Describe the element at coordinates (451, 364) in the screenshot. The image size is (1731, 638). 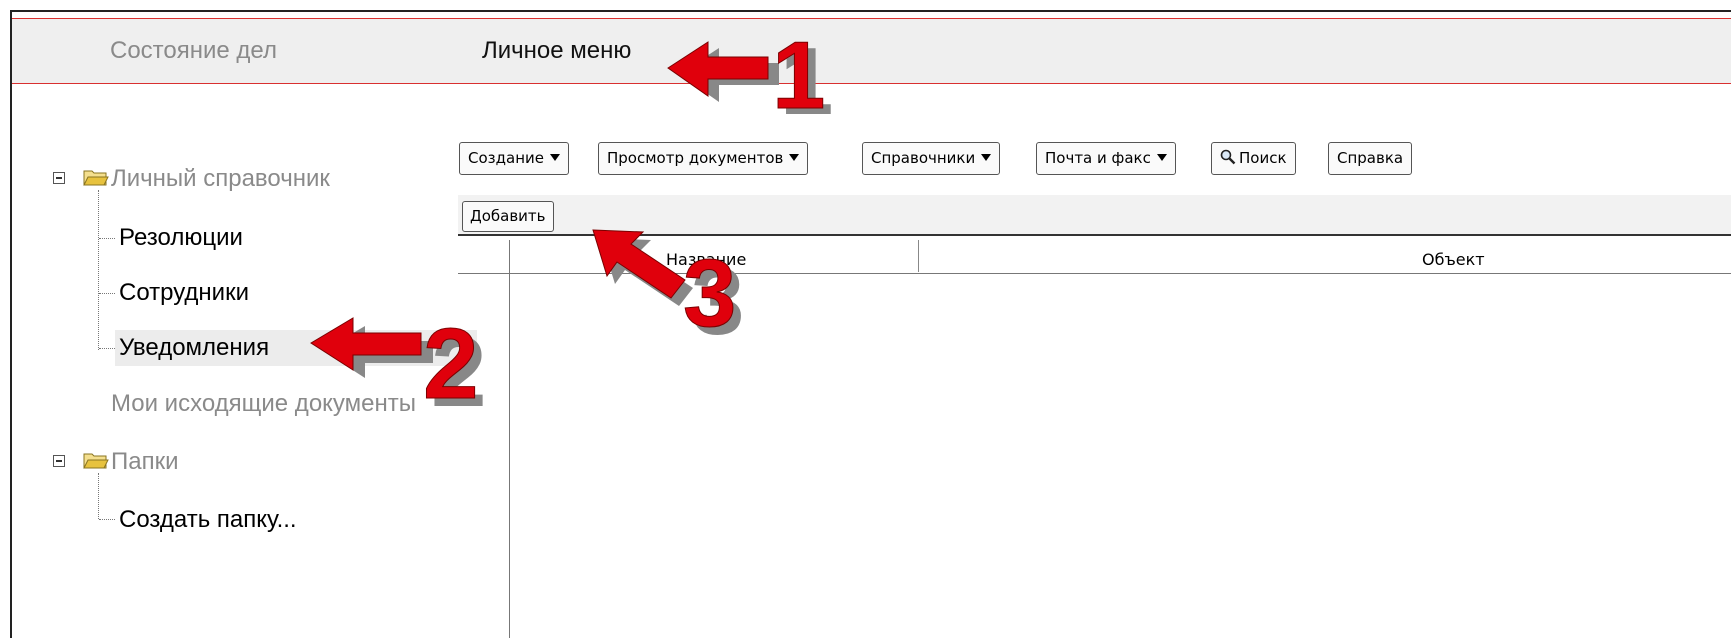
I see `annotation-number-2: 2` at that location.